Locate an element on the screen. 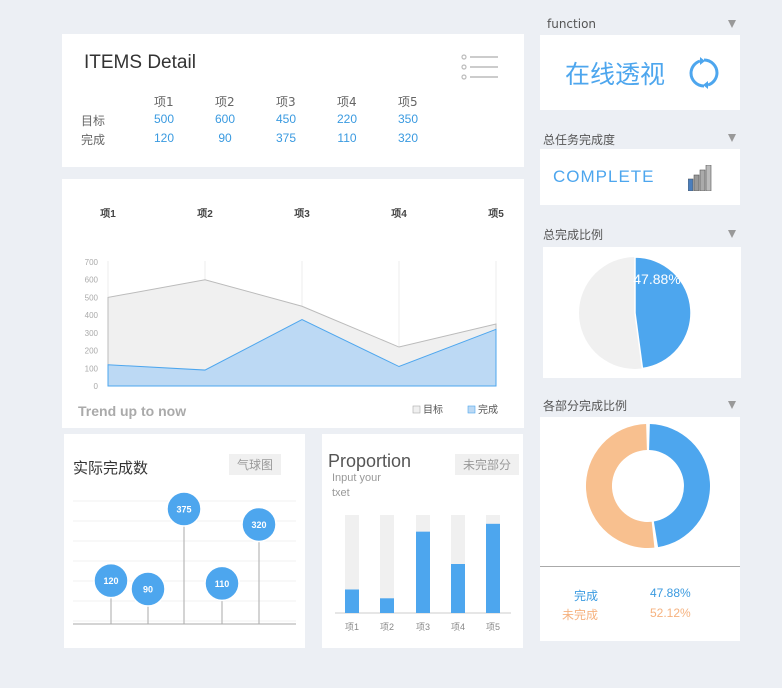  complete-label: COMPLETE is located at coordinates (604, 176).